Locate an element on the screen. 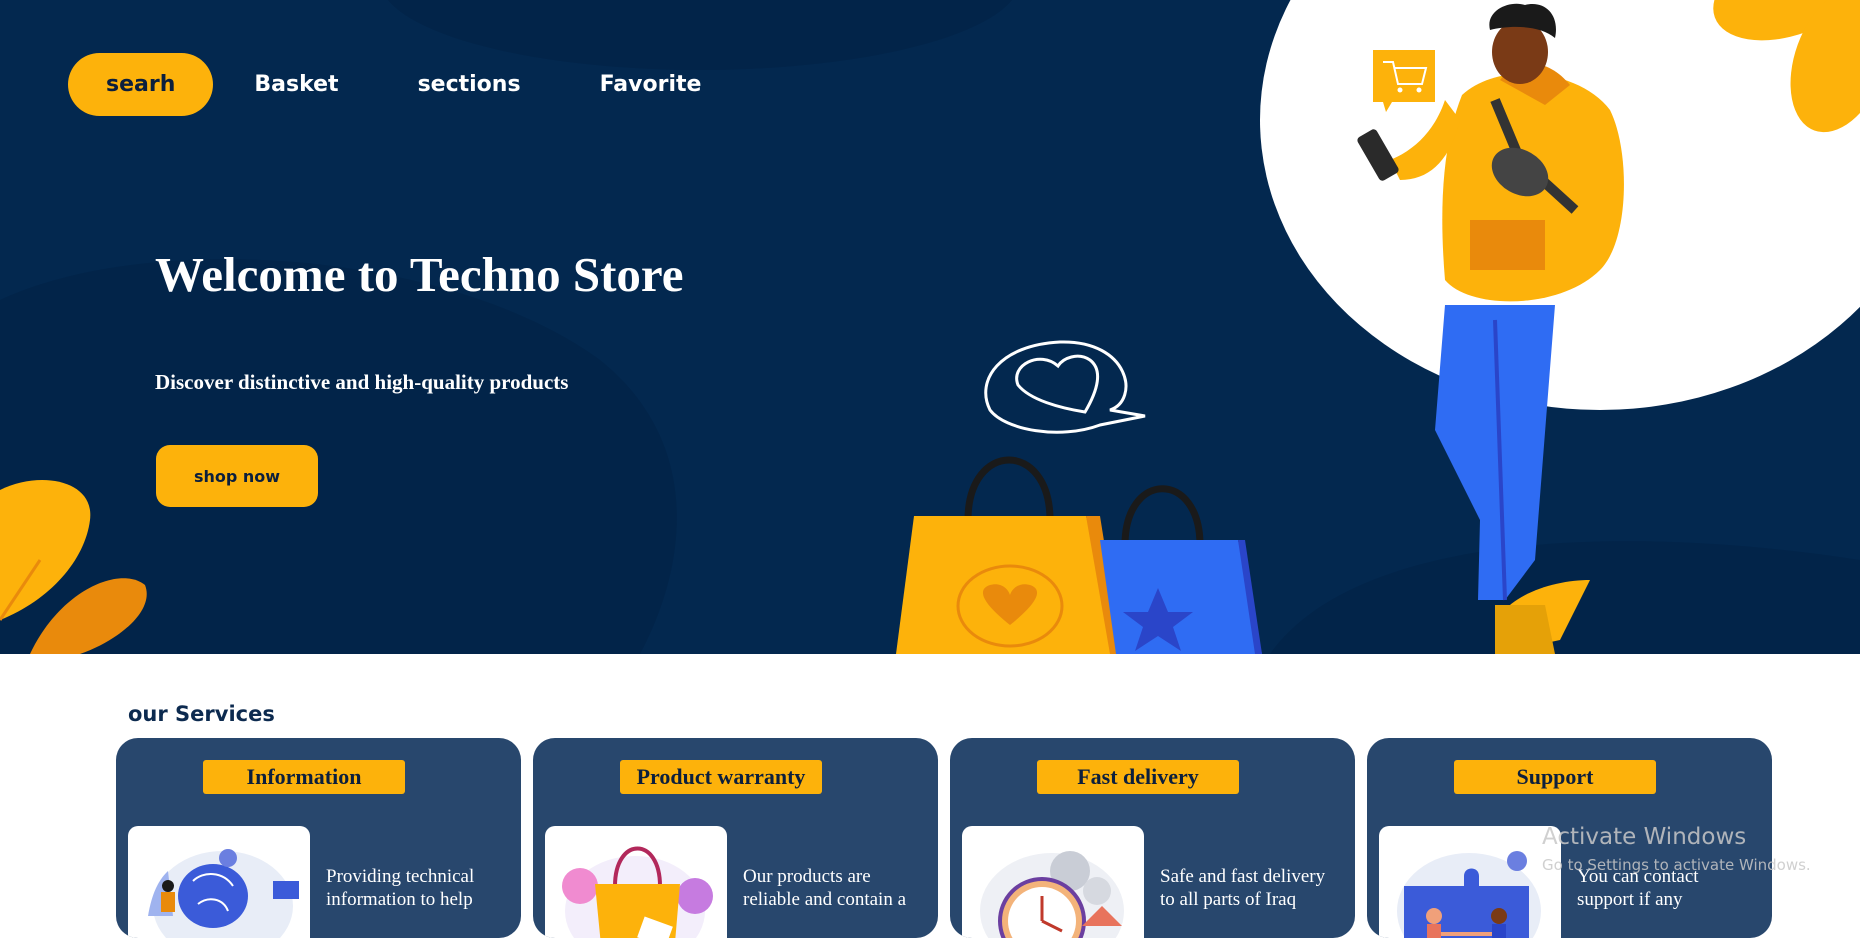  service-card-title: Fast delivery is located at coordinates (1138, 777).